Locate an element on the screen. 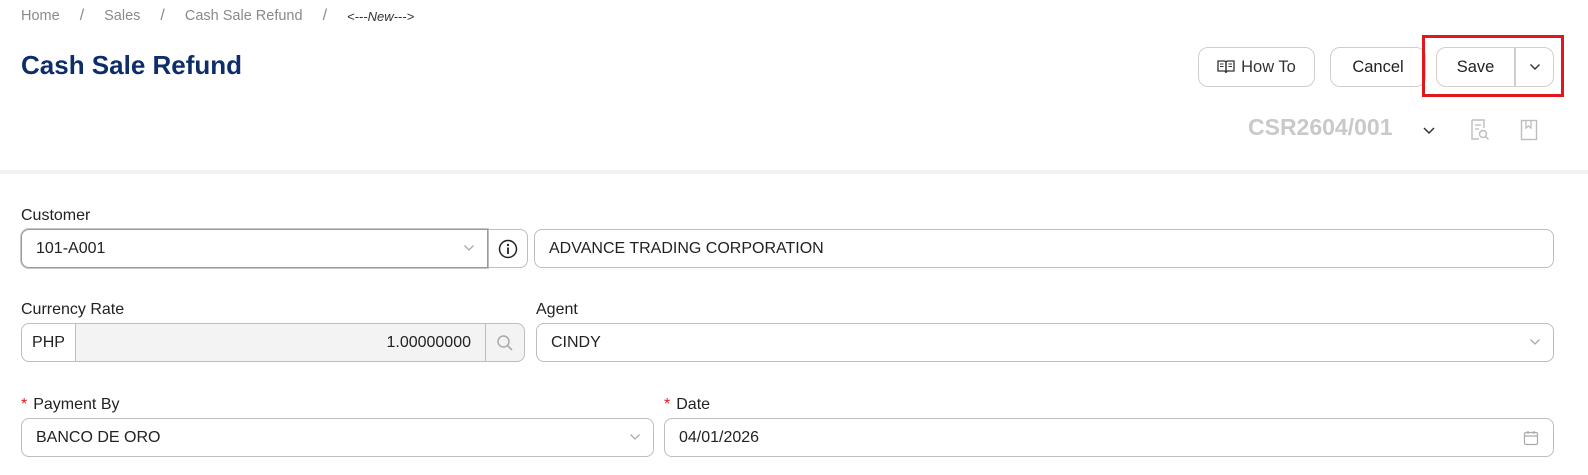 The image size is (1588, 475). book-icon is located at coordinates (1226, 67).